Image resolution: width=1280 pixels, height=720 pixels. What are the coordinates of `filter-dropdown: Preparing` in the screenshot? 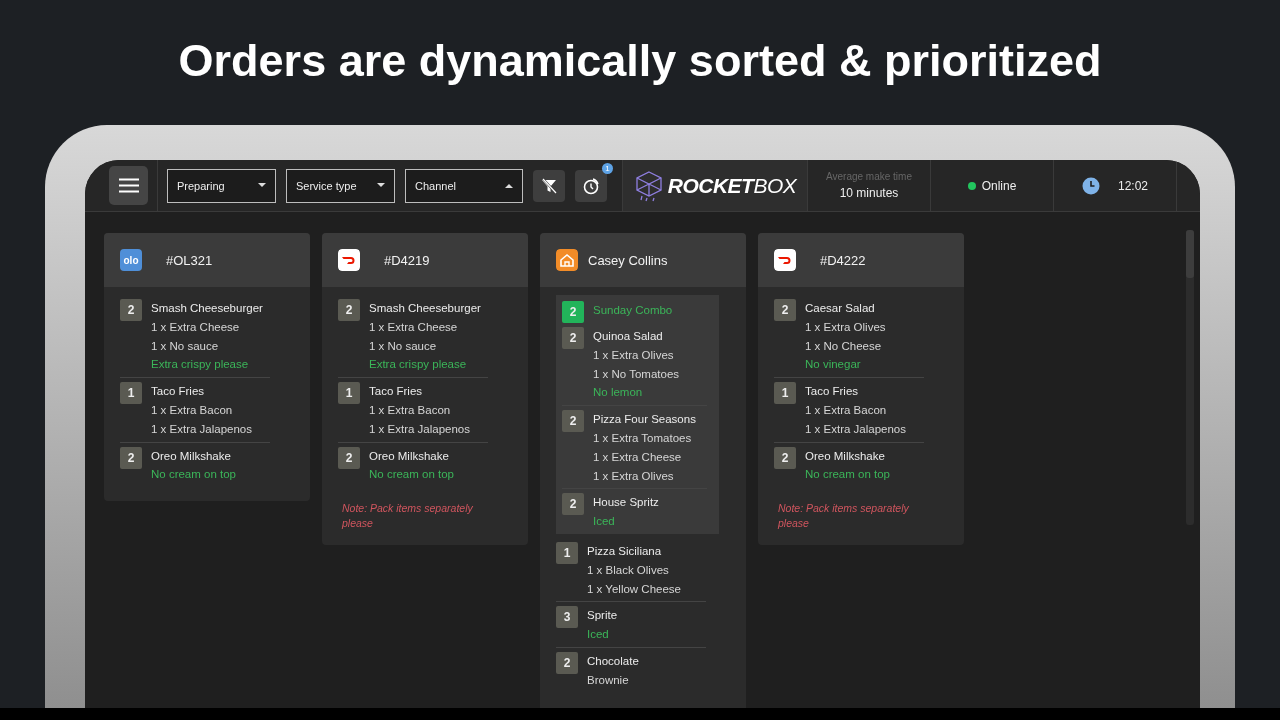 It's located at (221, 185).